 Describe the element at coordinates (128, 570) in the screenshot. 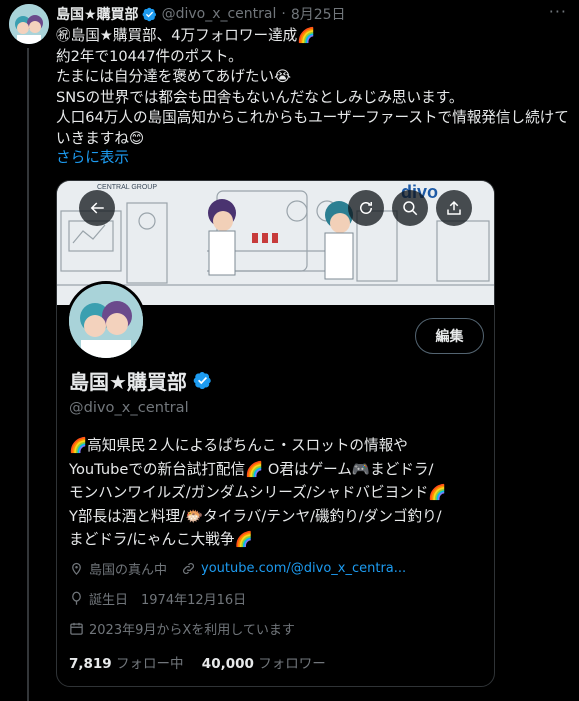

I see `location-text: 島国の真ん中` at that location.